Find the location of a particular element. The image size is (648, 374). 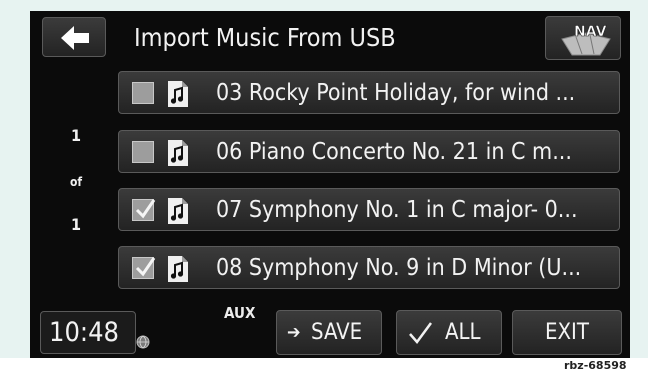

select-all-button: ALL is located at coordinates (449, 332).